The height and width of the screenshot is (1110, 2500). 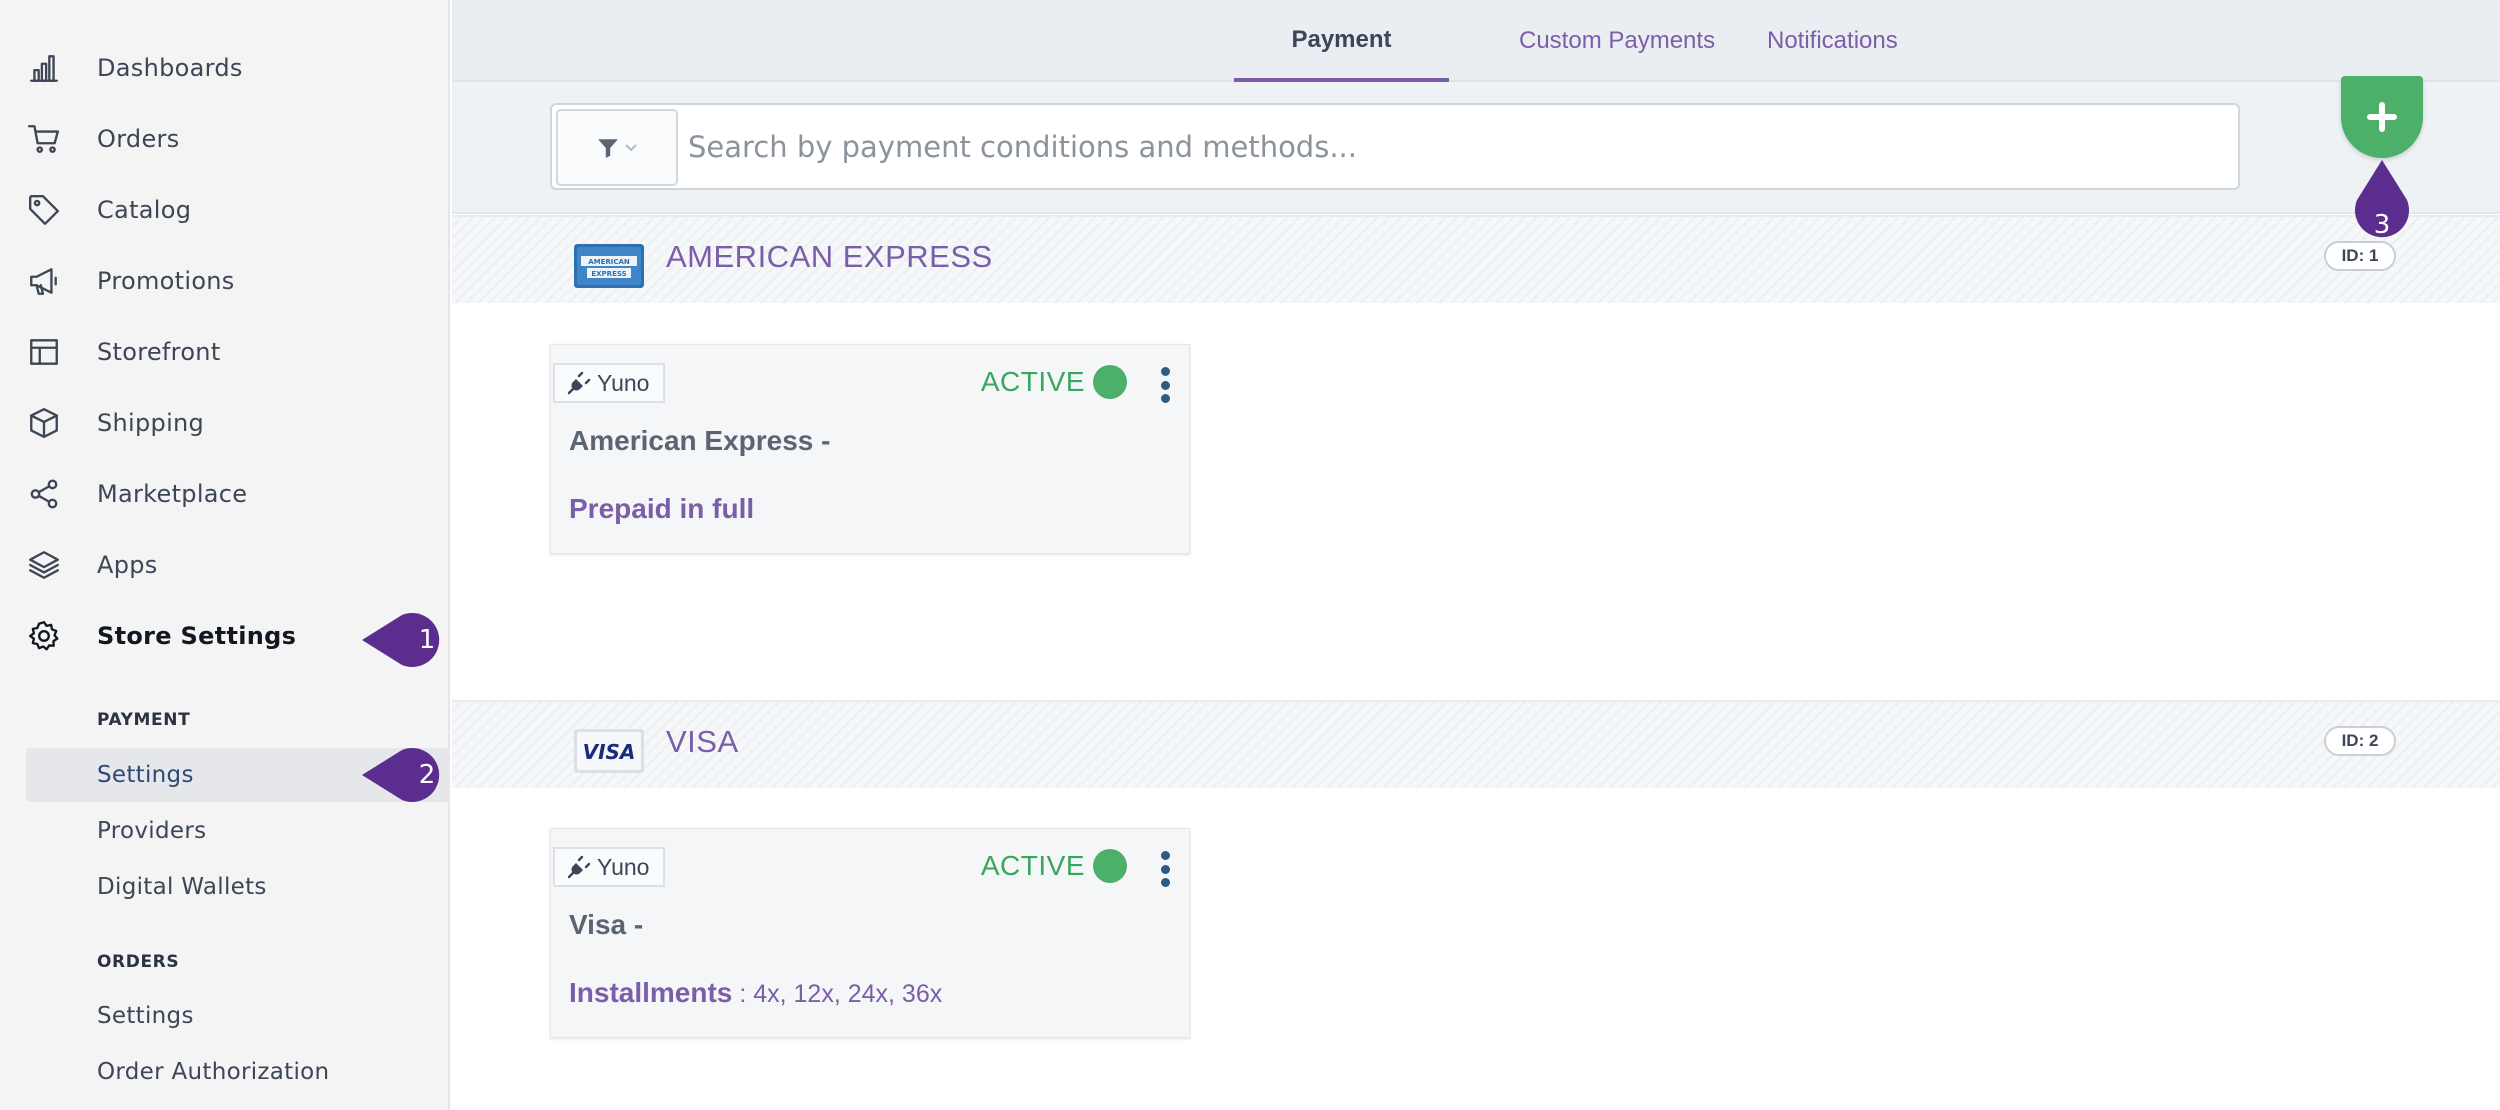 What do you see at coordinates (2360, 741) in the screenshot?
I see `id-badge: ID: 2` at bounding box center [2360, 741].